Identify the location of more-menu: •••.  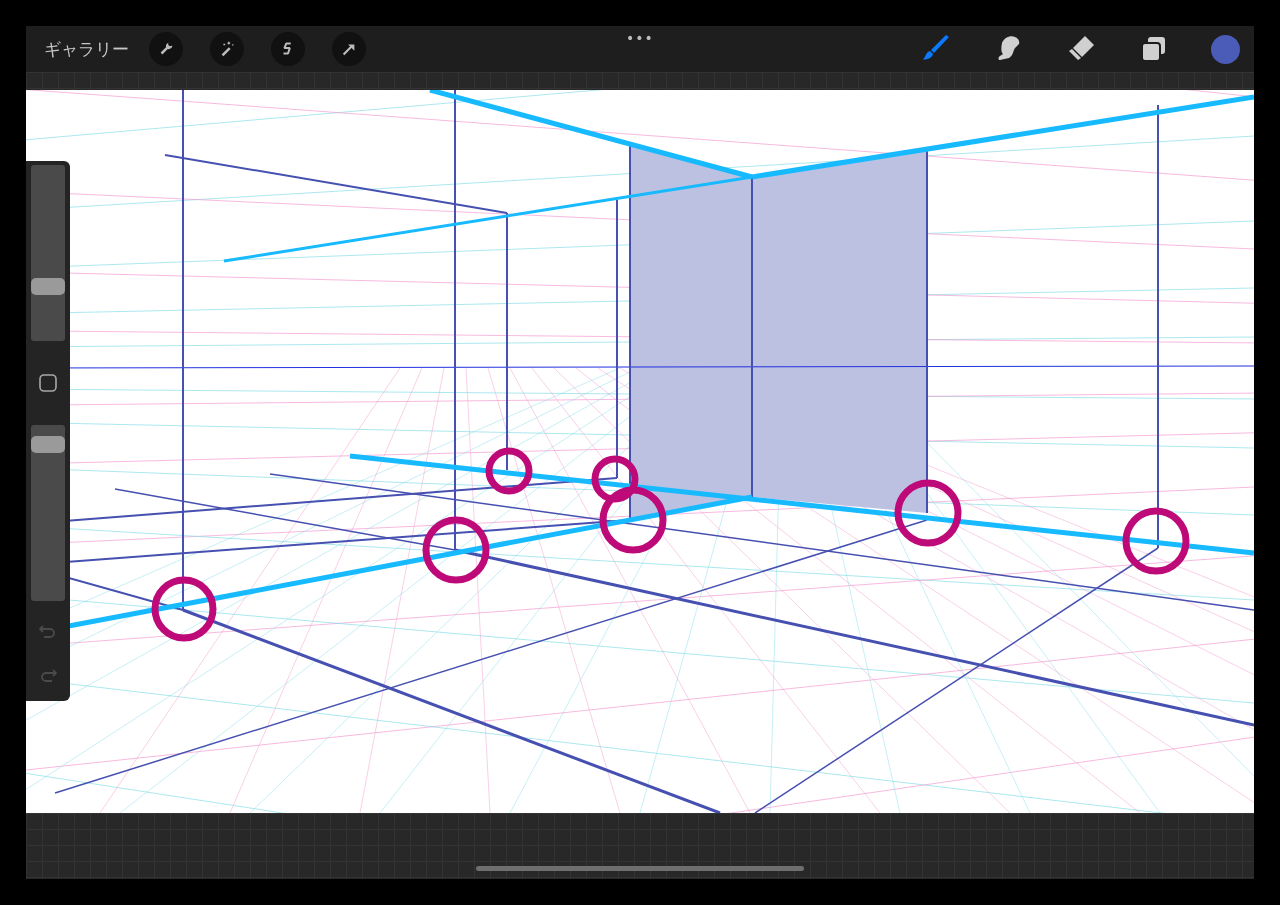
(640, 38).